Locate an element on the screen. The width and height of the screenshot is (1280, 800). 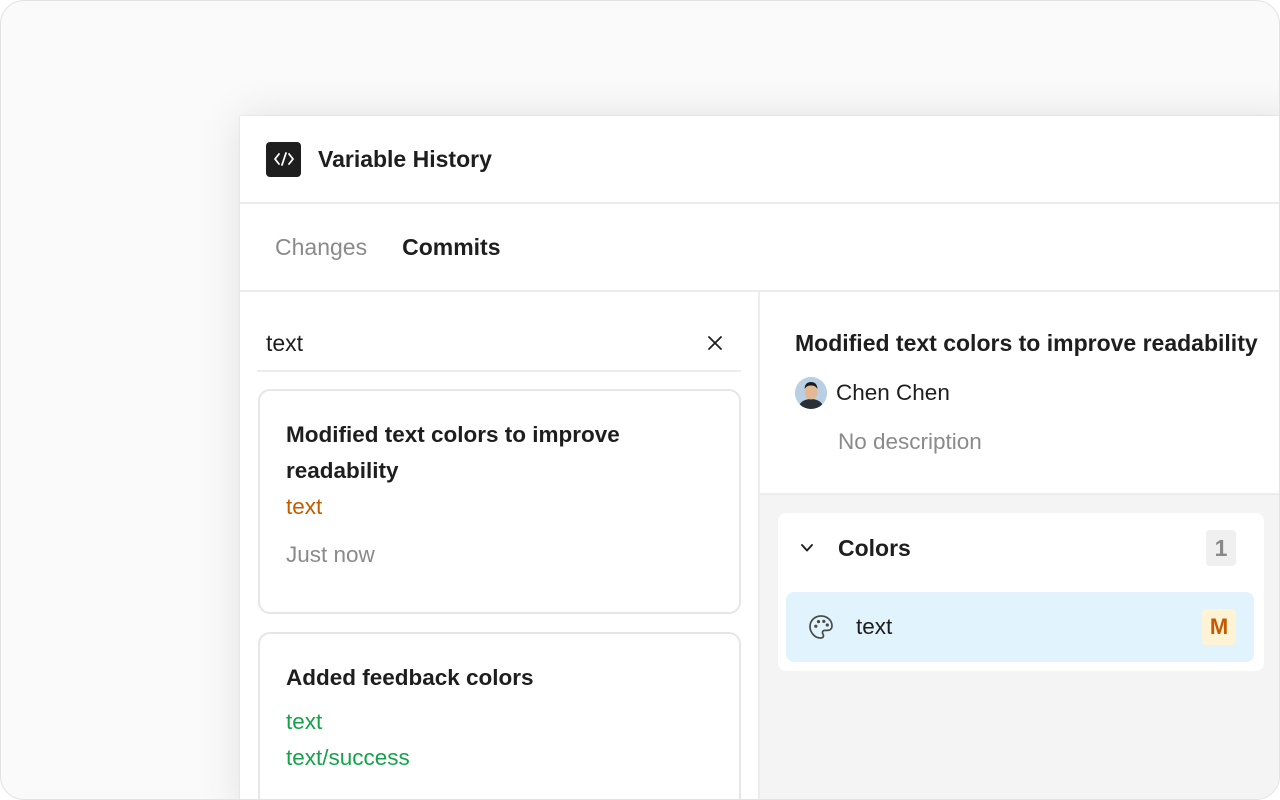
commit-timestamp: Just now is located at coordinates (330, 554).